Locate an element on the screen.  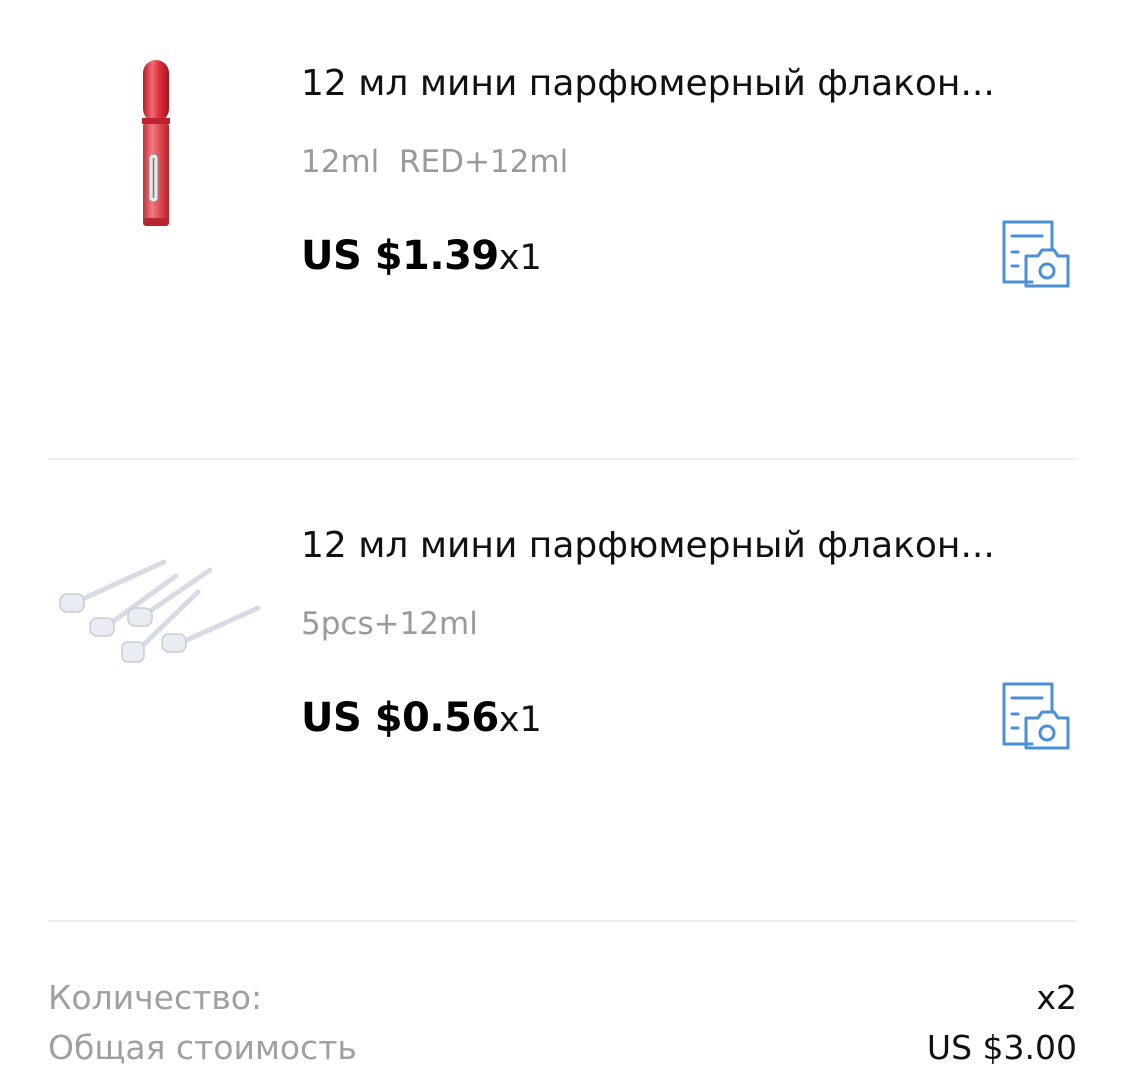
order-summary: Количество: x2 Общая стоимость US $3.00 is located at coordinates (562, 1022).